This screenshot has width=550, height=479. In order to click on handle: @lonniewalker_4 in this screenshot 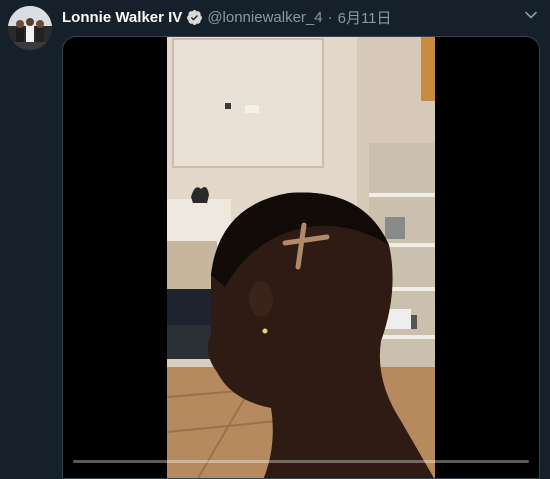, I will do `click(264, 17)`.